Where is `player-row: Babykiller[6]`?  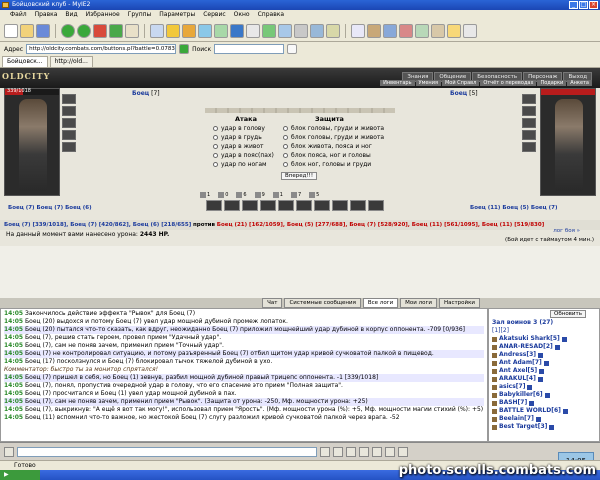 player-row: Babykiller[6] is located at coordinates (544, 395).